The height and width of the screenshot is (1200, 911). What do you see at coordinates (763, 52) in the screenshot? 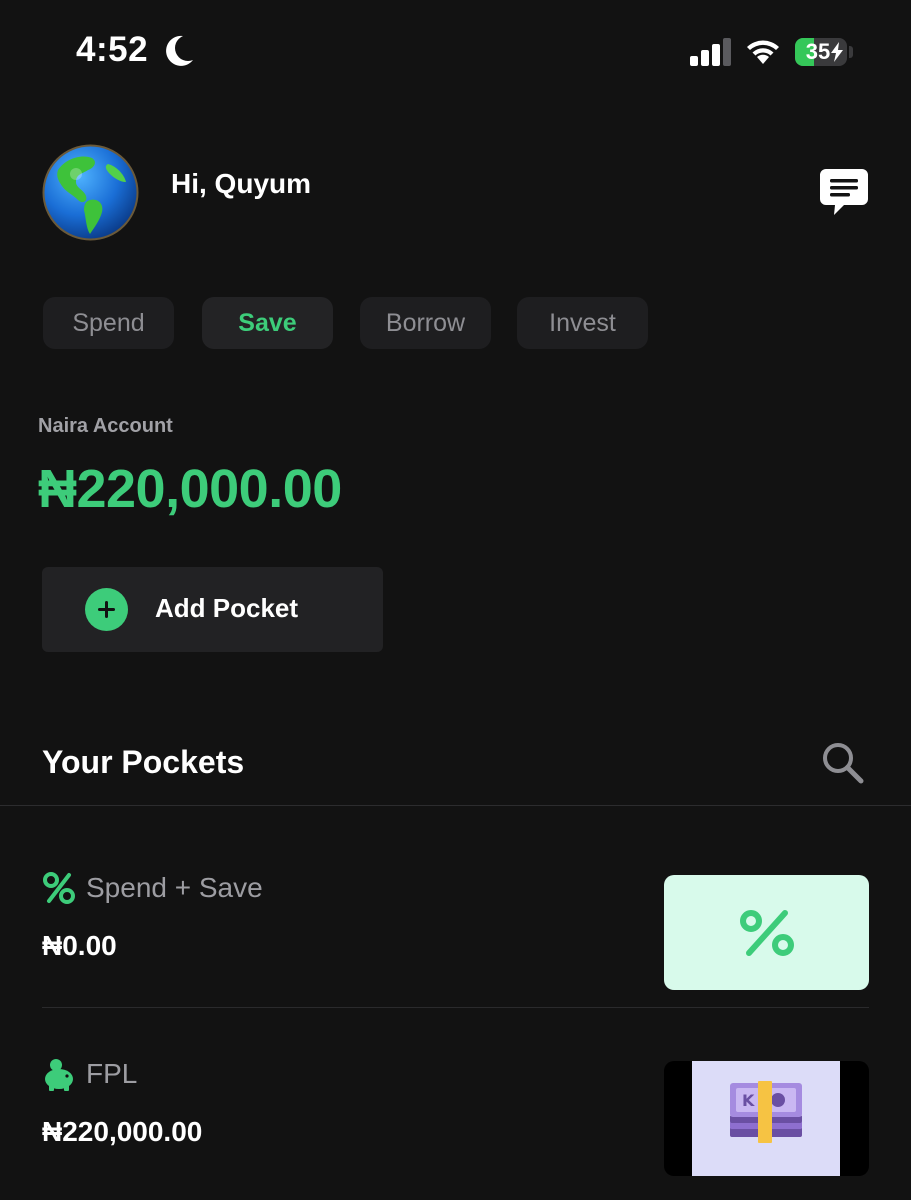
I see `wifi-icon` at bounding box center [763, 52].